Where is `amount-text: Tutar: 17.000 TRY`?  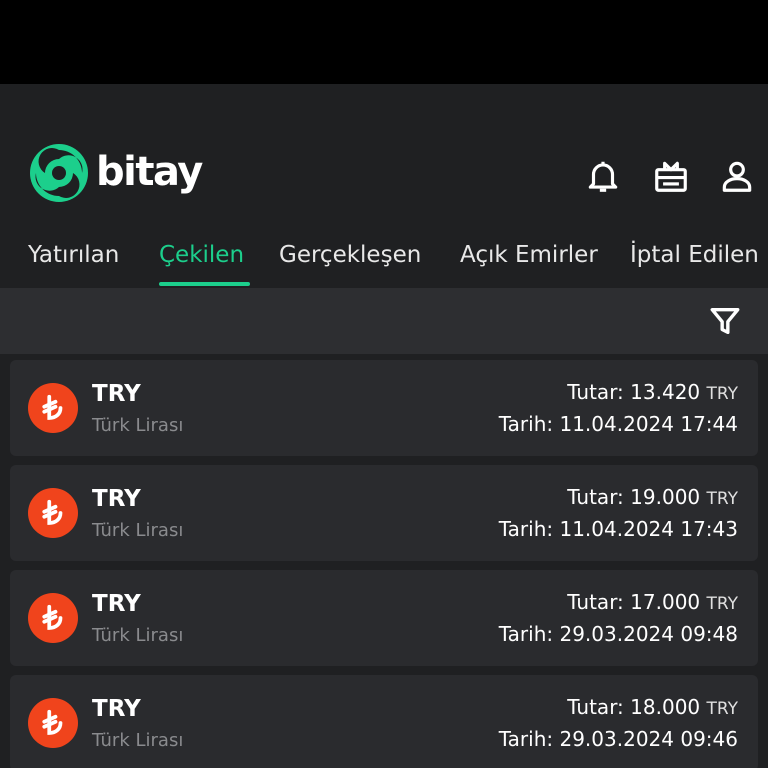 amount-text: Tutar: 17.000 TRY is located at coordinates (652, 602).